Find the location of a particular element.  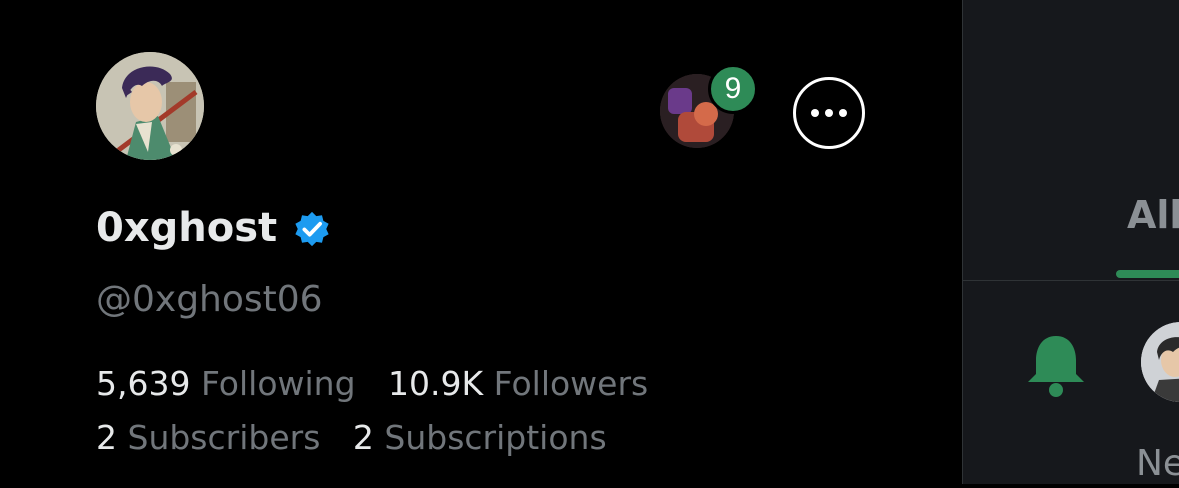

verified-badge-icon is located at coordinates (312, 229).